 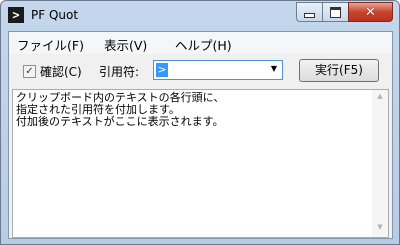 What do you see at coordinates (162, 70) in the screenshot?
I see `quote-select-value: >` at bounding box center [162, 70].